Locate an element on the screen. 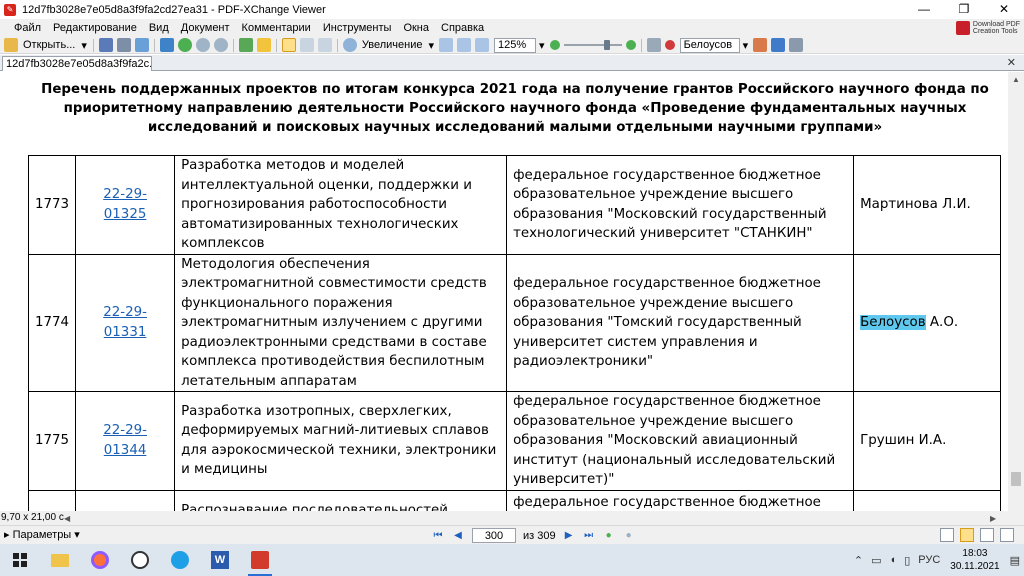 The image size is (1024, 576). network-icon: ▭ is located at coordinates (876, 560).